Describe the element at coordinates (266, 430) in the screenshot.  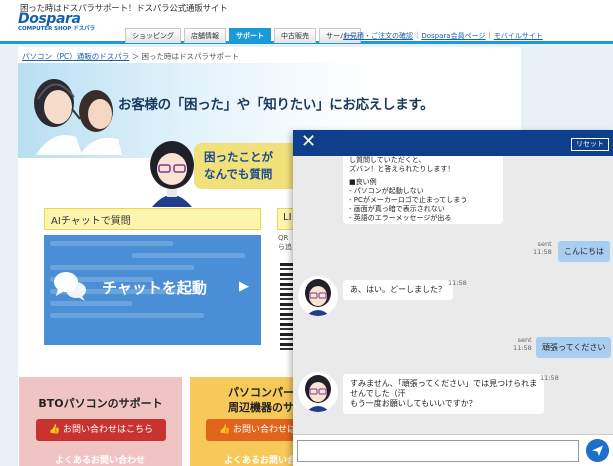
I see `peripheral-contact-label: お問い合わせはこちら` at that location.